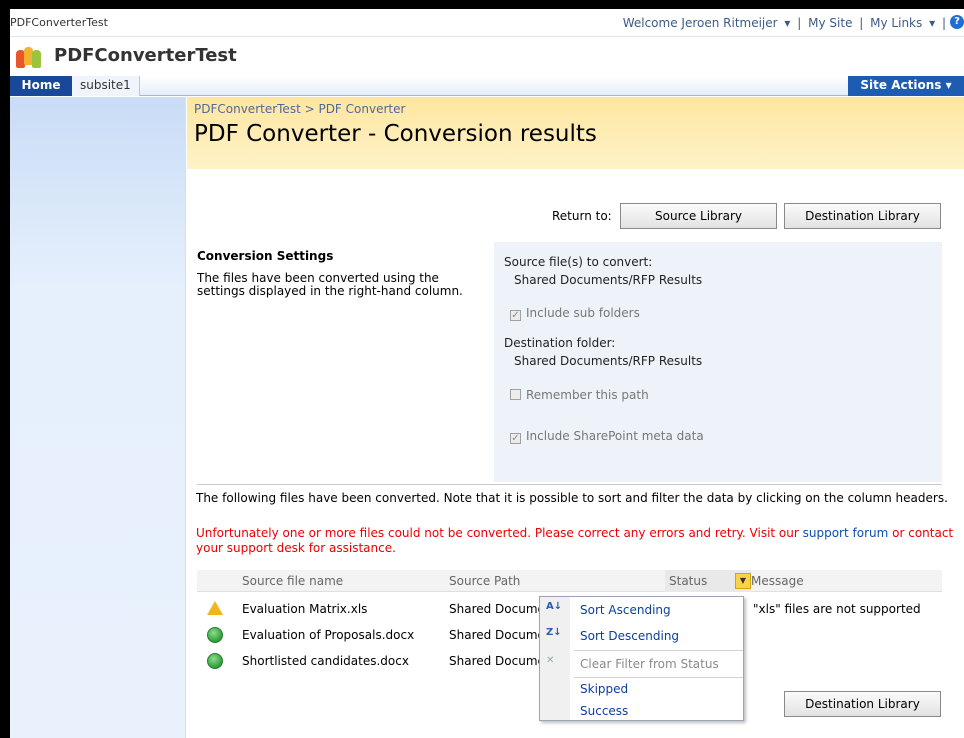 The image size is (964, 738). Describe the element at coordinates (604, 689) in the screenshot. I see `filter-skipped-menu-item: Skipped` at that location.